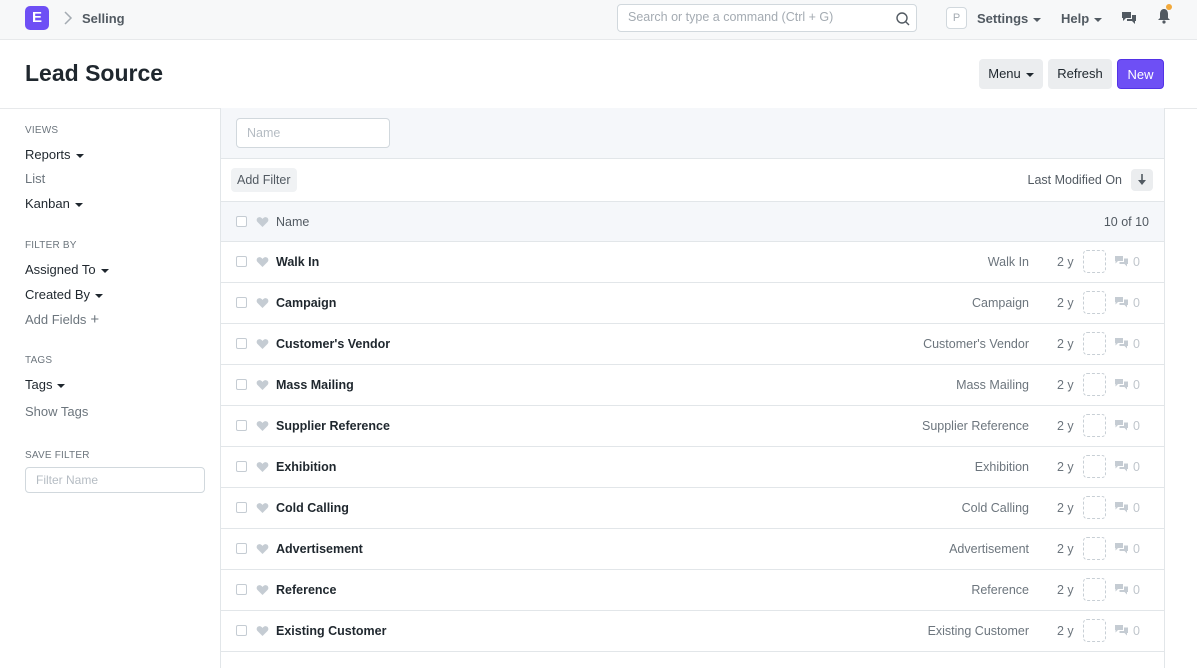  I want to click on breadcrumb-selling: Selling, so click(103, 18).